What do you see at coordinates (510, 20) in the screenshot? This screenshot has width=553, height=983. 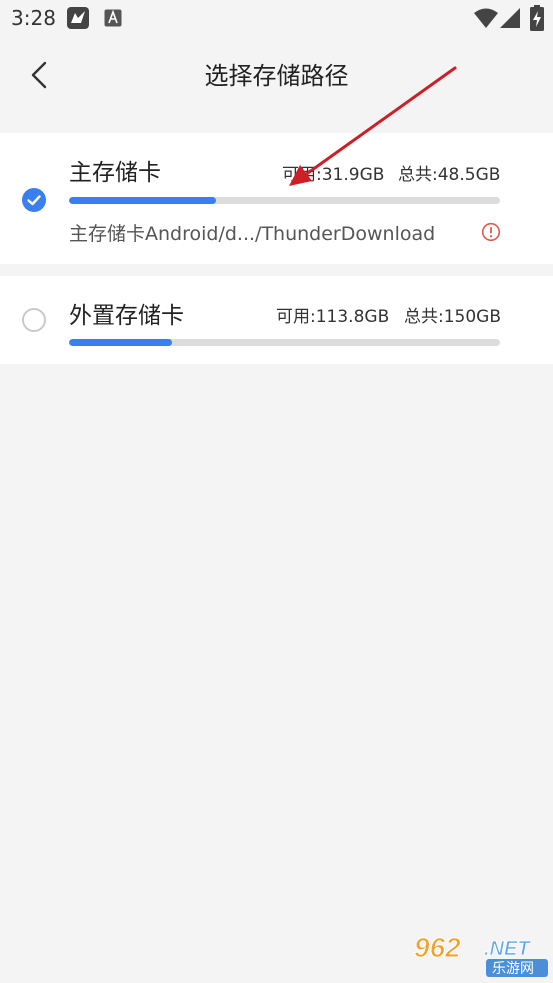 I see `signal-icon` at bounding box center [510, 20].